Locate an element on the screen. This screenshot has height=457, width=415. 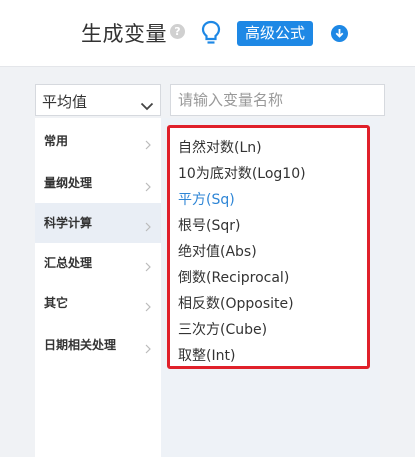
function-item-opposite: 相反数(Opposite) is located at coordinates (236, 303).